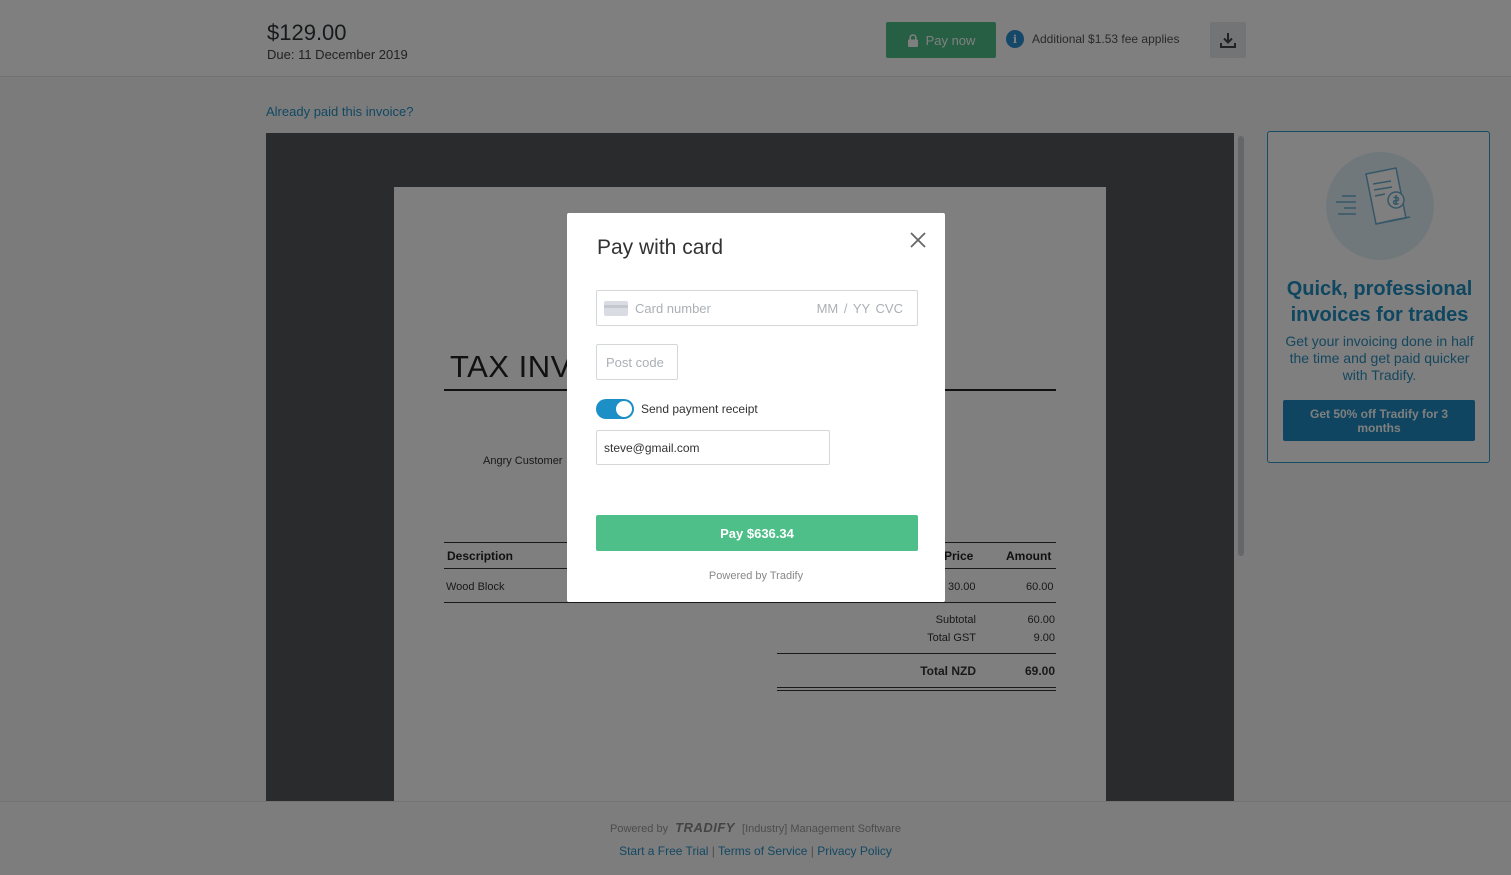 The height and width of the screenshot is (875, 1511). What do you see at coordinates (660, 247) in the screenshot?
I see `dialog-title: Pay with card` at bounding box center [660, 247].